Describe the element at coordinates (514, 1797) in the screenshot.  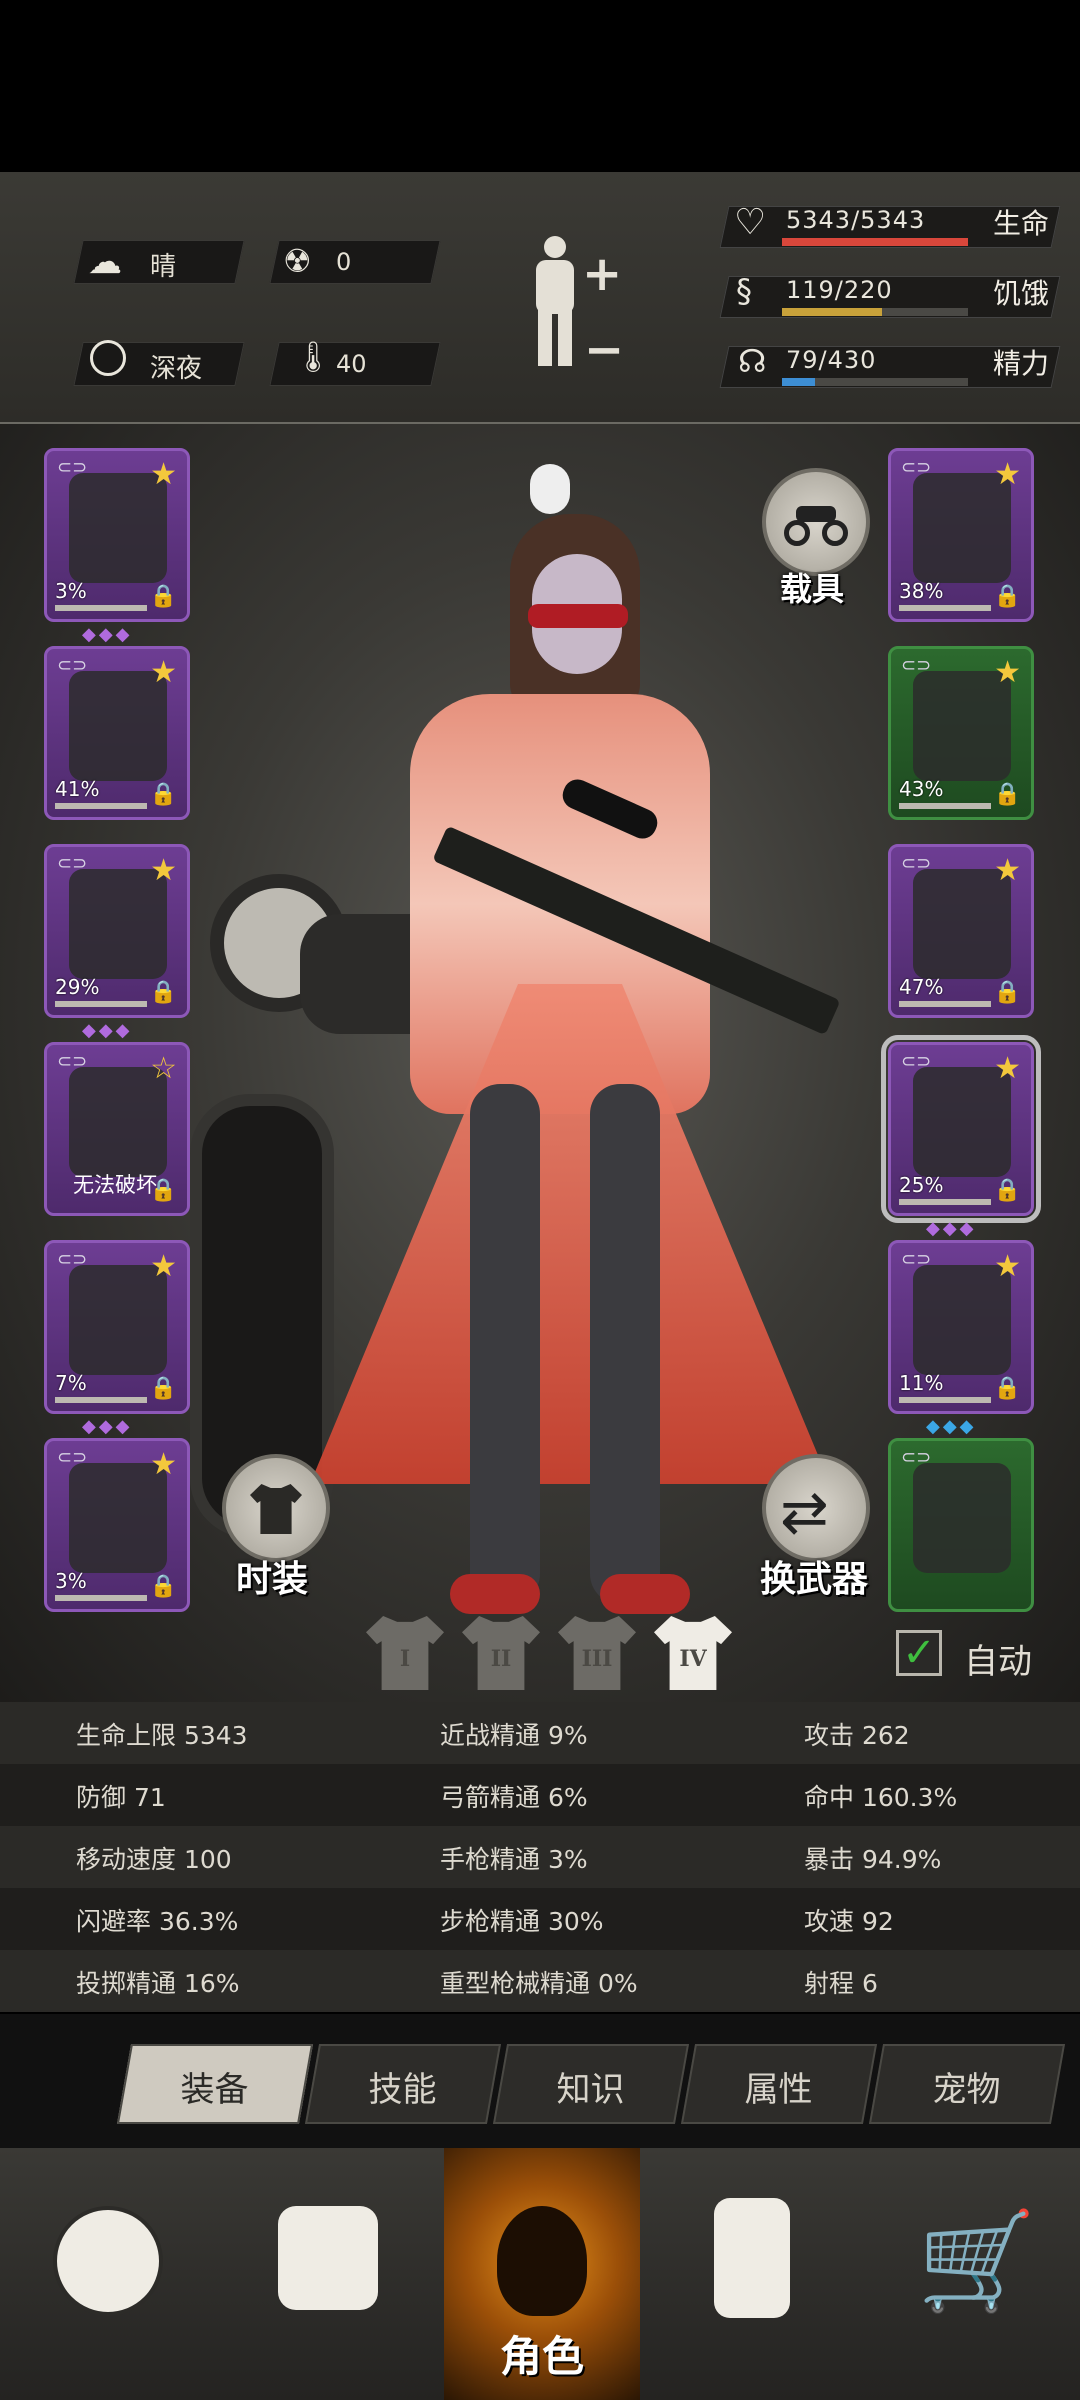
I see `stat-cell: 弓箭精通 6%` at that location.